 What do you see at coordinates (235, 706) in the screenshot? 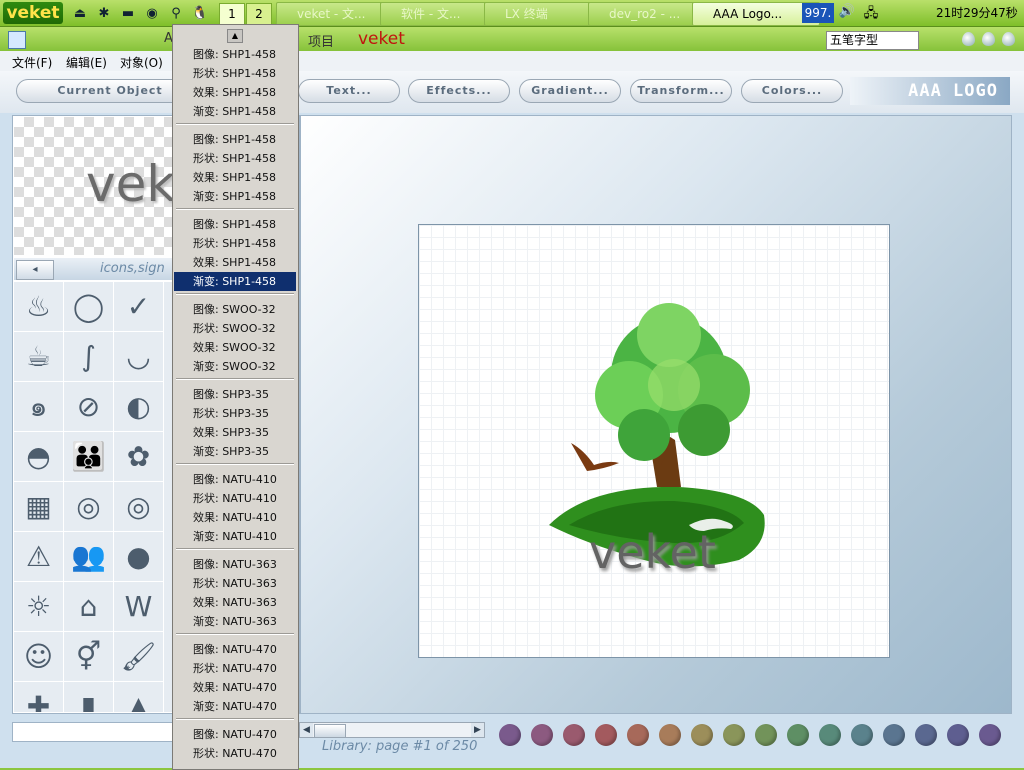
I see `dropdown-item: 渐变: NATU-470` at bounding box center [235, 706].